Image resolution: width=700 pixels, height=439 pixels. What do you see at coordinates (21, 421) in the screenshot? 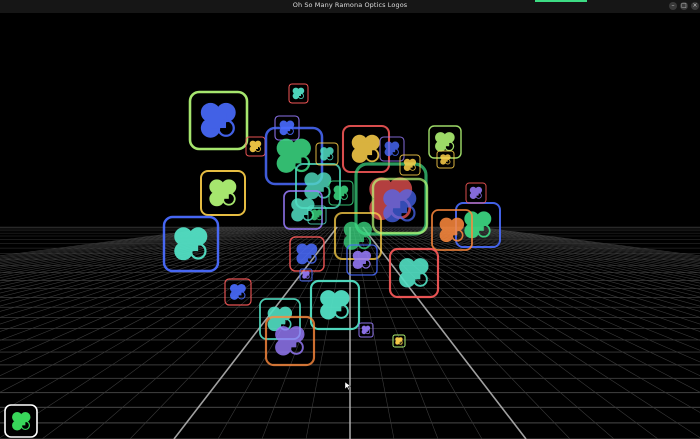
I see `app-icon` at bounding box center [21, 421].